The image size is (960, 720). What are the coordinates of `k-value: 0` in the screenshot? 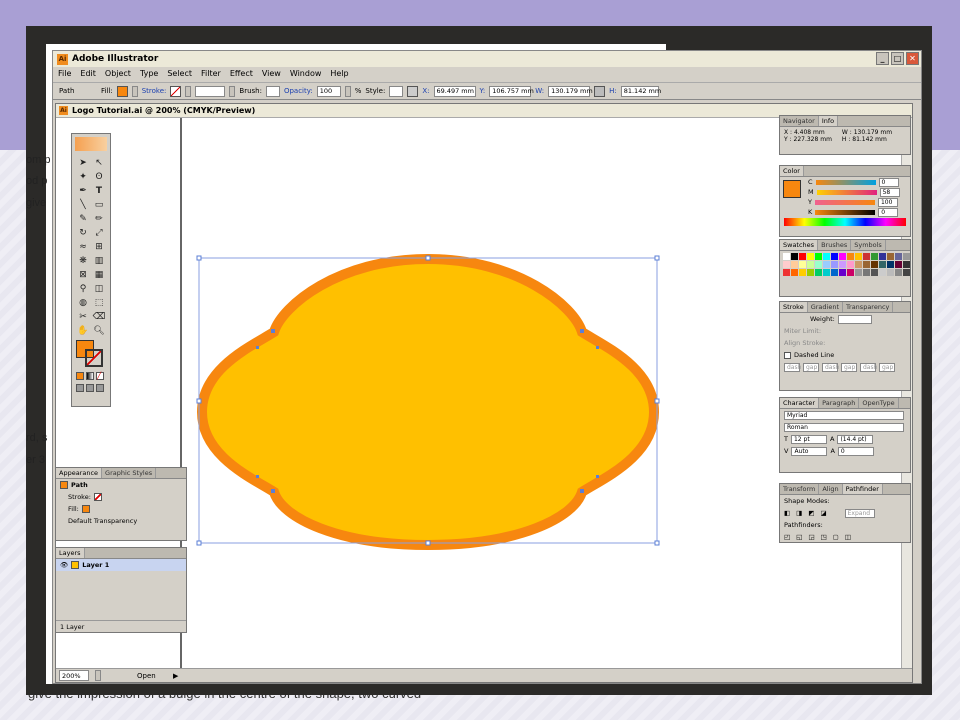 It's located at (888, 212).